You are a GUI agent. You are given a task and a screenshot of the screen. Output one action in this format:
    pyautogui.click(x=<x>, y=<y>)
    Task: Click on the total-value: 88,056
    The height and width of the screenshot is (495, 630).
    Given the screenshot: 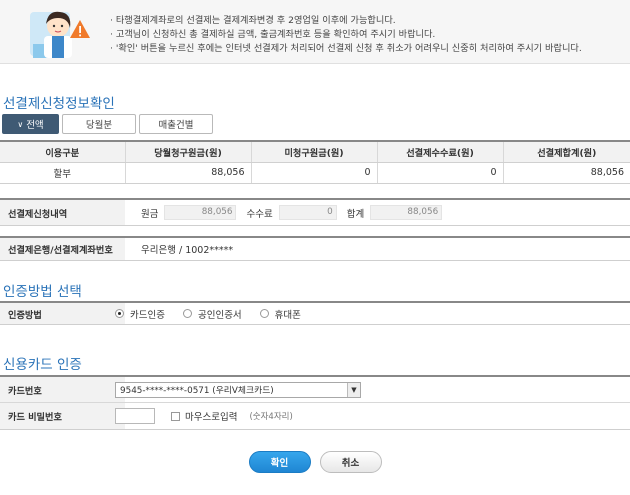 What is the action you would take?
    pyautogui.click(x=406, y=212)
    